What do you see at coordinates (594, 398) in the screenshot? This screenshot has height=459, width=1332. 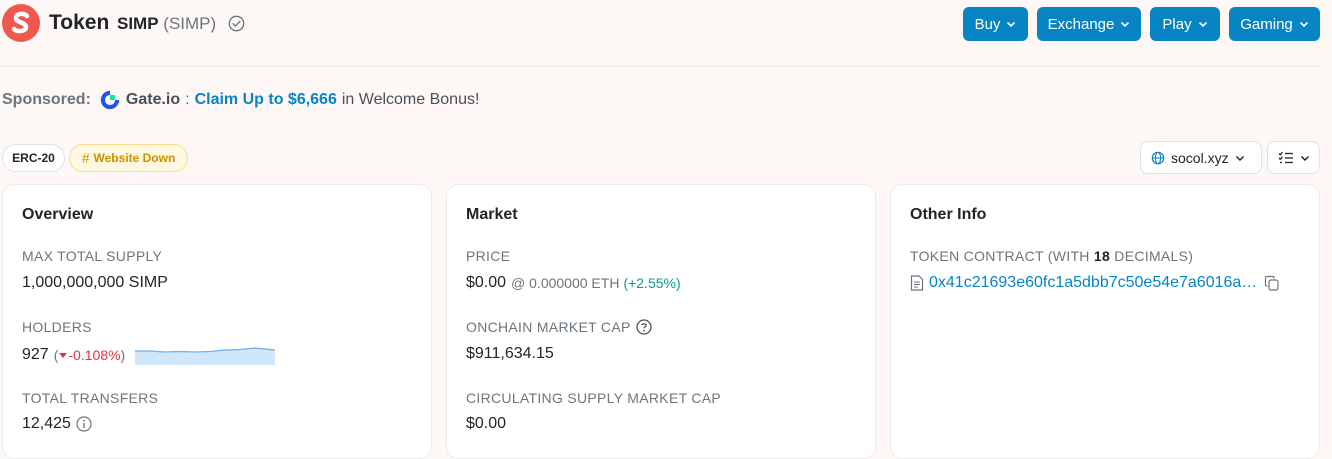 I see `circ-mcap-label: CIRCULATING SUPPLY MARKET CAP` at bounding box center [594, 398].